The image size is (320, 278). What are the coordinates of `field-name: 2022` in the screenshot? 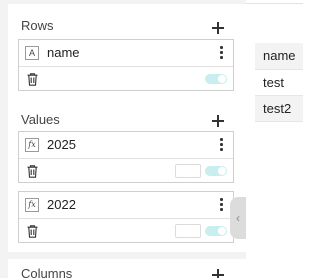 It's located at (61, 204).